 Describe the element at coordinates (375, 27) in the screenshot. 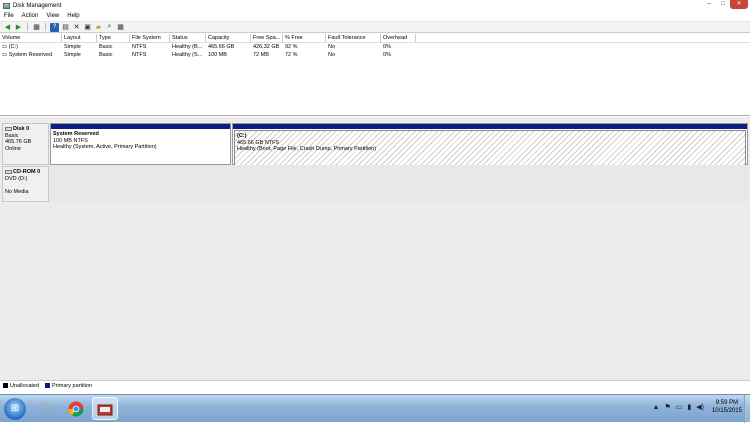

I see `toolbar: ◀ ▶ ▦ ? ▤ ✕ ▣ ▰ ⌕ ▦` at that location.